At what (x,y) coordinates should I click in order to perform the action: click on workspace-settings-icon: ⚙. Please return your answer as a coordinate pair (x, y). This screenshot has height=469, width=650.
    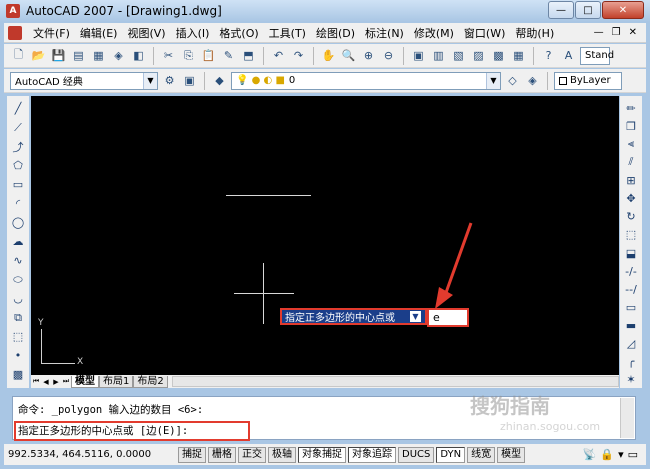
    Looking at the image, I should click on (169, 80).